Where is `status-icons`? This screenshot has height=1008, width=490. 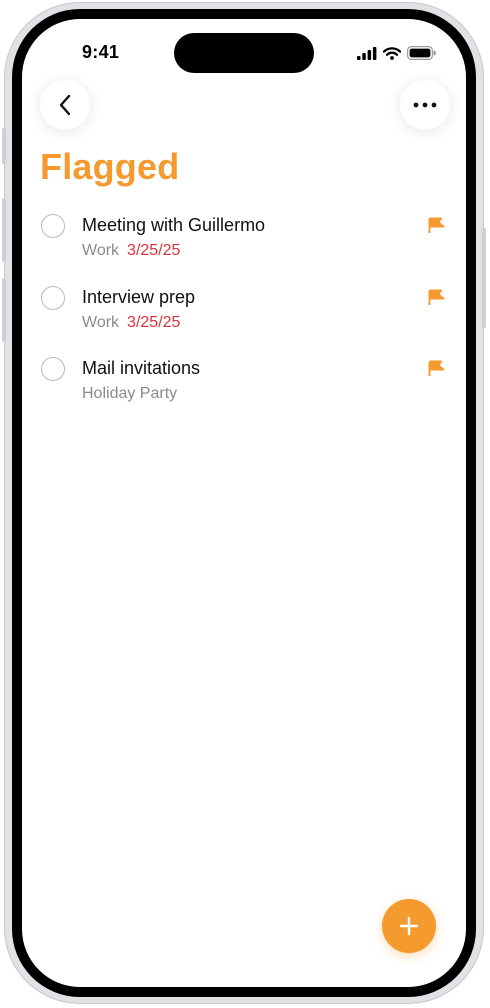
status-icons is located at coordinates (396, 53).